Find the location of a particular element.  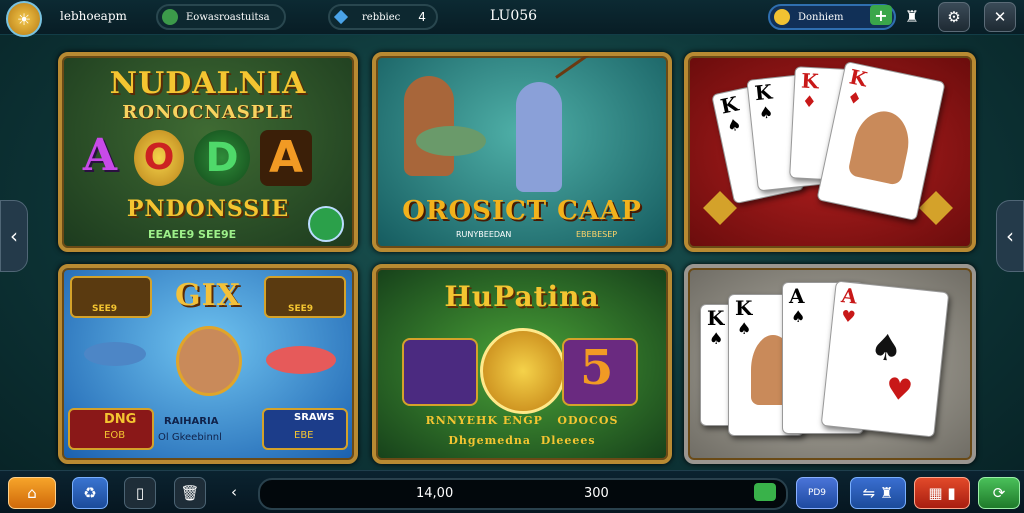

recycle-icon: ♻ is located at coordinates (90, 493).